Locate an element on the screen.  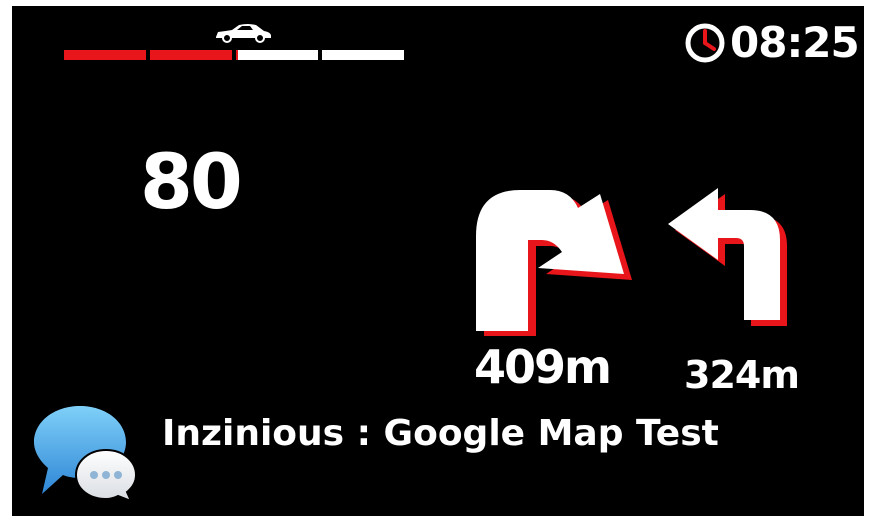
clock-icon is located at coordinates (705, 43).